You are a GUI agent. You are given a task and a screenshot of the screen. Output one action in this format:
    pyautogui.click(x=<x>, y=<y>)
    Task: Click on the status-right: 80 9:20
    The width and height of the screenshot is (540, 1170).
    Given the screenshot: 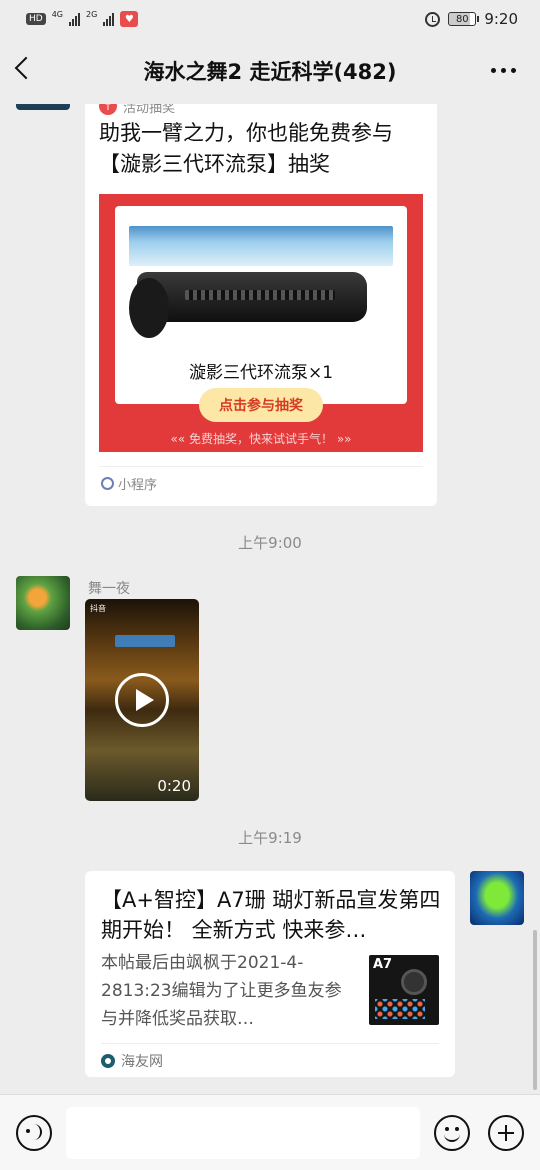 What is the action you would take?
    pyautogui.click(x=471, y=19)
    